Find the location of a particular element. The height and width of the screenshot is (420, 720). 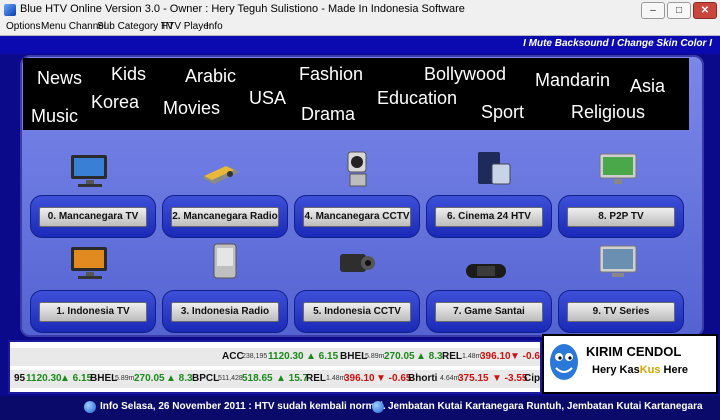

tv-icon is located at coordinates (89, 263).